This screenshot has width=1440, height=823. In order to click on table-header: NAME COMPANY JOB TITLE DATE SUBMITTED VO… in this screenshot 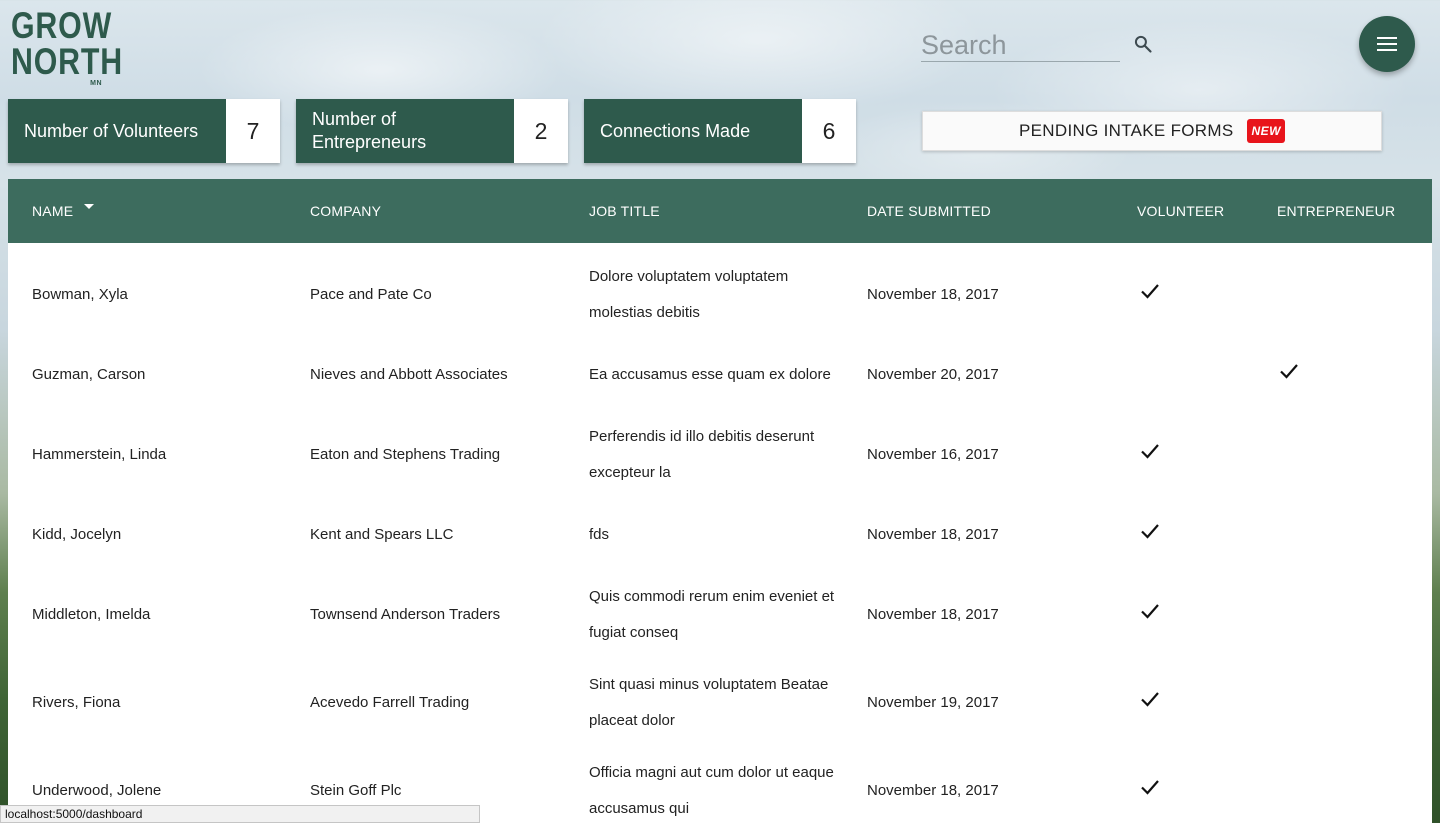, I will do `click(720, 211)`.